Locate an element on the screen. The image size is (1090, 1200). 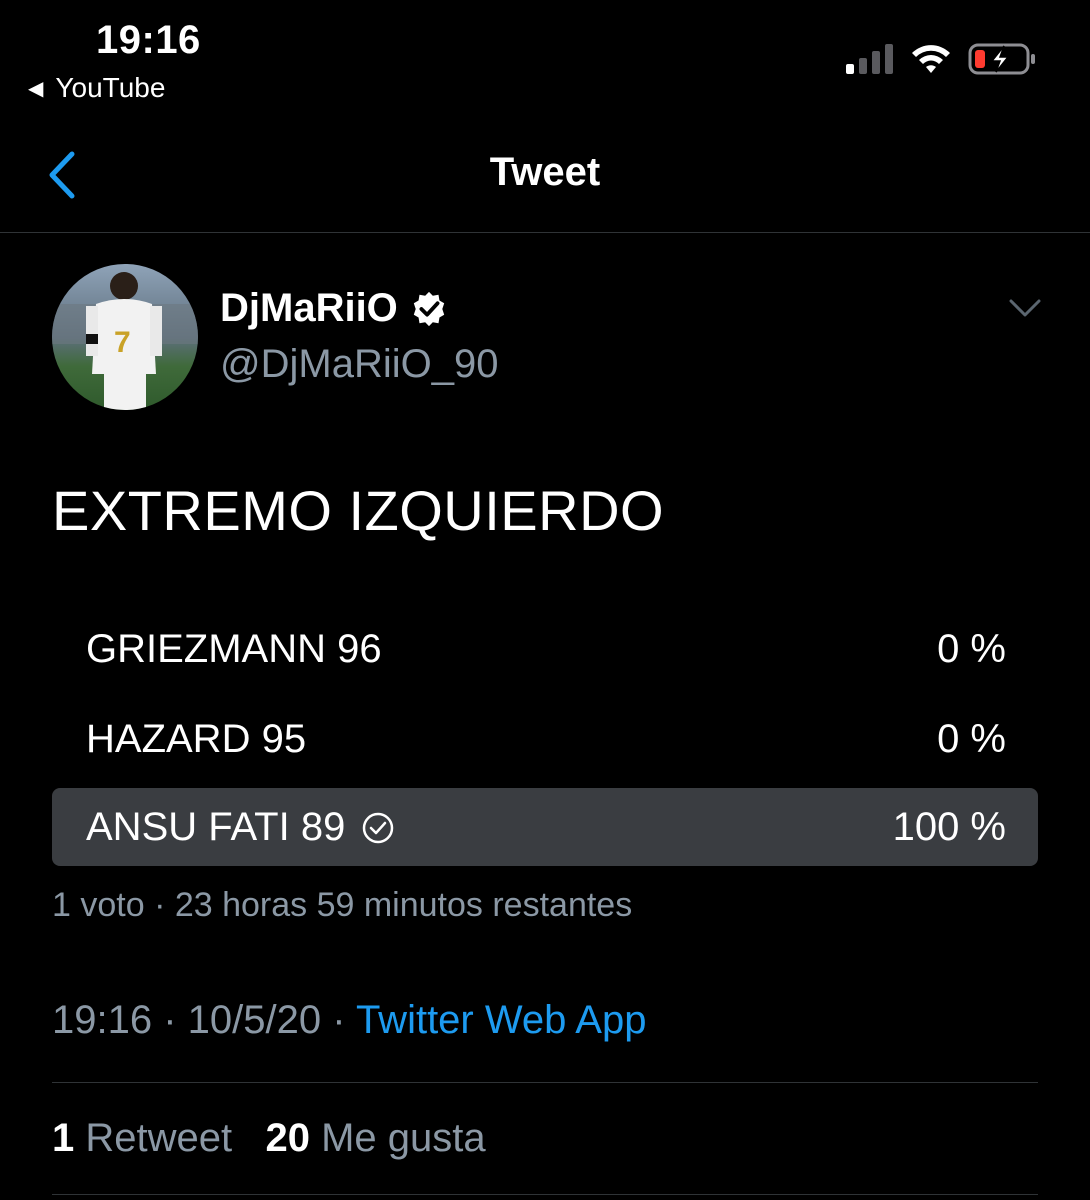
author-handle: @DjMaRiiO_90 is located at coordinates (359, 364).